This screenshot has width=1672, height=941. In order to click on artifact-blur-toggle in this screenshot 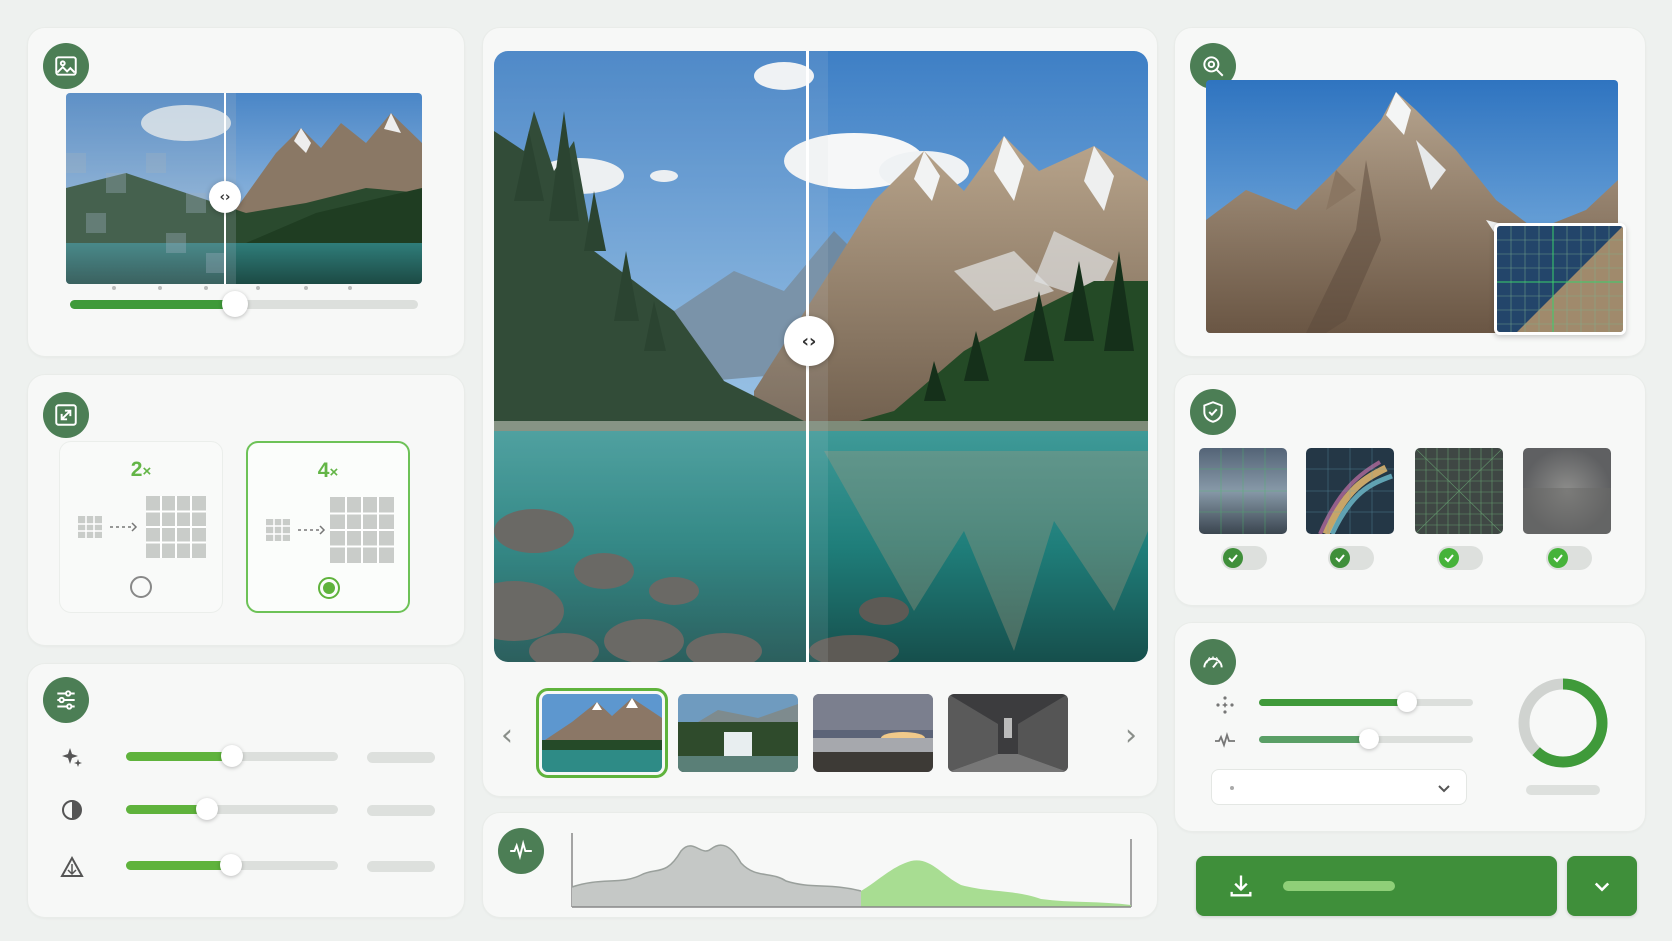, I will do `click(1569, 558)`.